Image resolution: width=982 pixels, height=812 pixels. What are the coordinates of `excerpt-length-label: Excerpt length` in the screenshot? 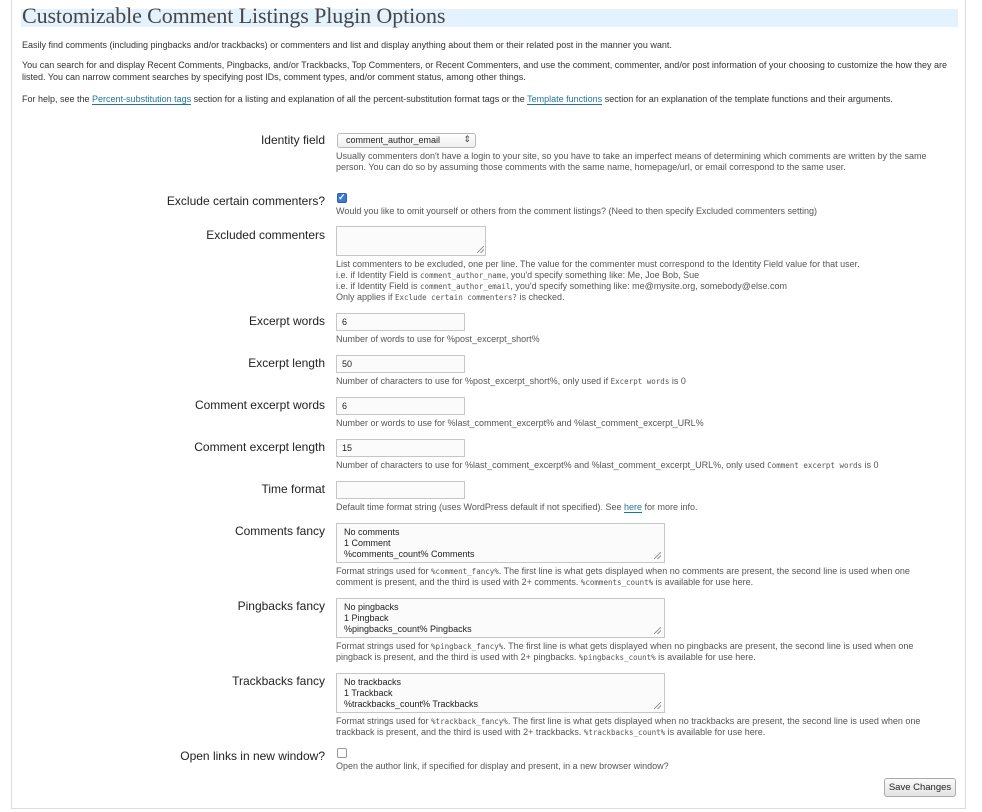 It's located at (286, 363).